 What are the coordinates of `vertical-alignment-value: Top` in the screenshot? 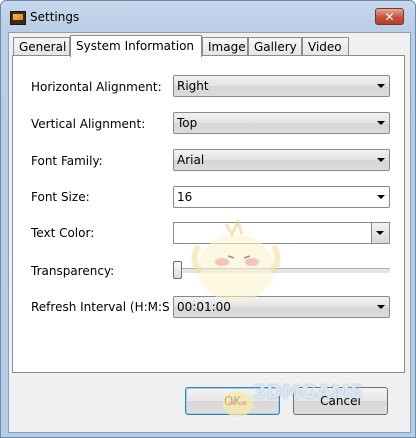 It's located at (187, 123).